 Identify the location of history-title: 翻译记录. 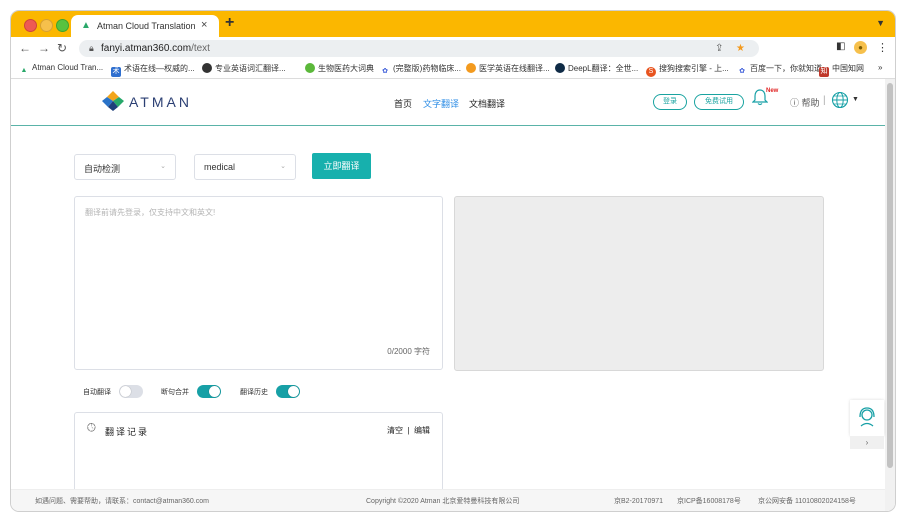
(127, 432).